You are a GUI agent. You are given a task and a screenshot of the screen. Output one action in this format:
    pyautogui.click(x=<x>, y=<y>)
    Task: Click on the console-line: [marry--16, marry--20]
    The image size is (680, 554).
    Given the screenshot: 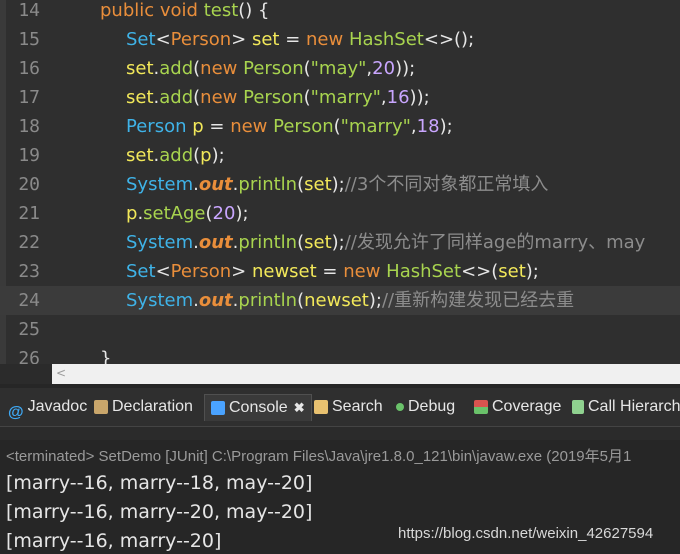 What is the action you would take?
    pyautogui.click(x=114, y=541)
    